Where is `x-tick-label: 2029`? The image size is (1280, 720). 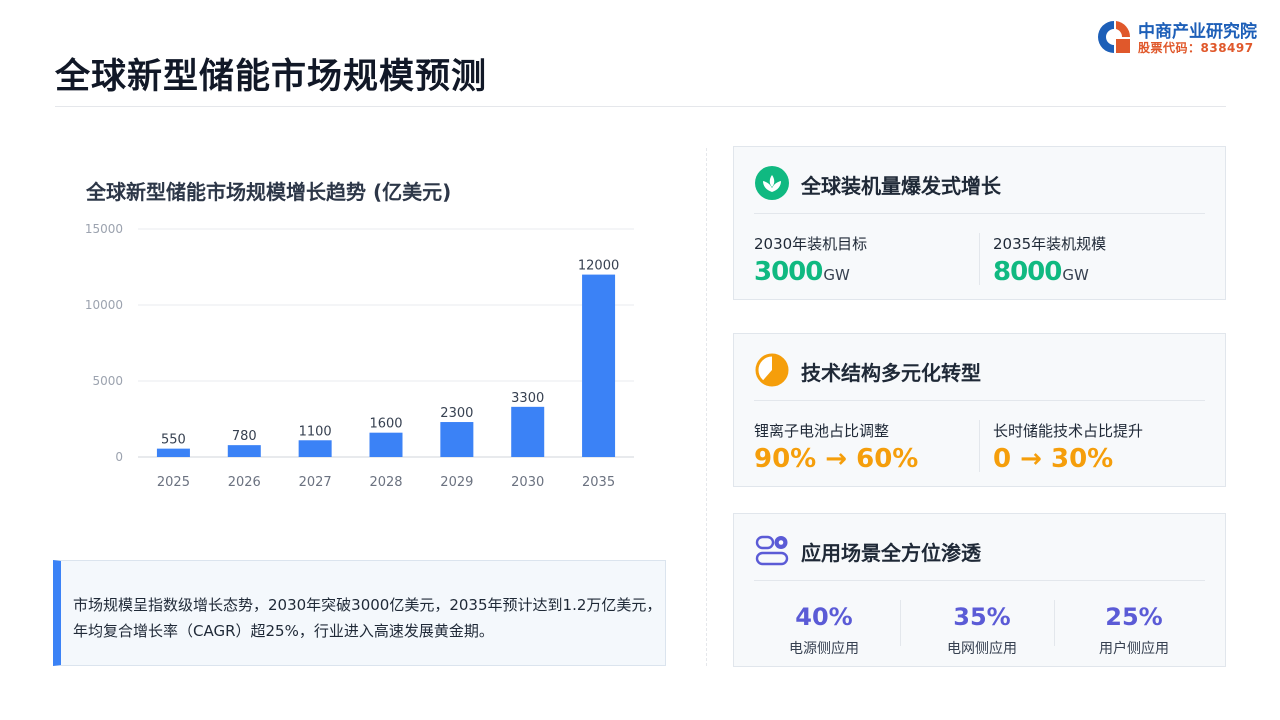
x-tick-label: 2029 is located at coordinates (456, 482).